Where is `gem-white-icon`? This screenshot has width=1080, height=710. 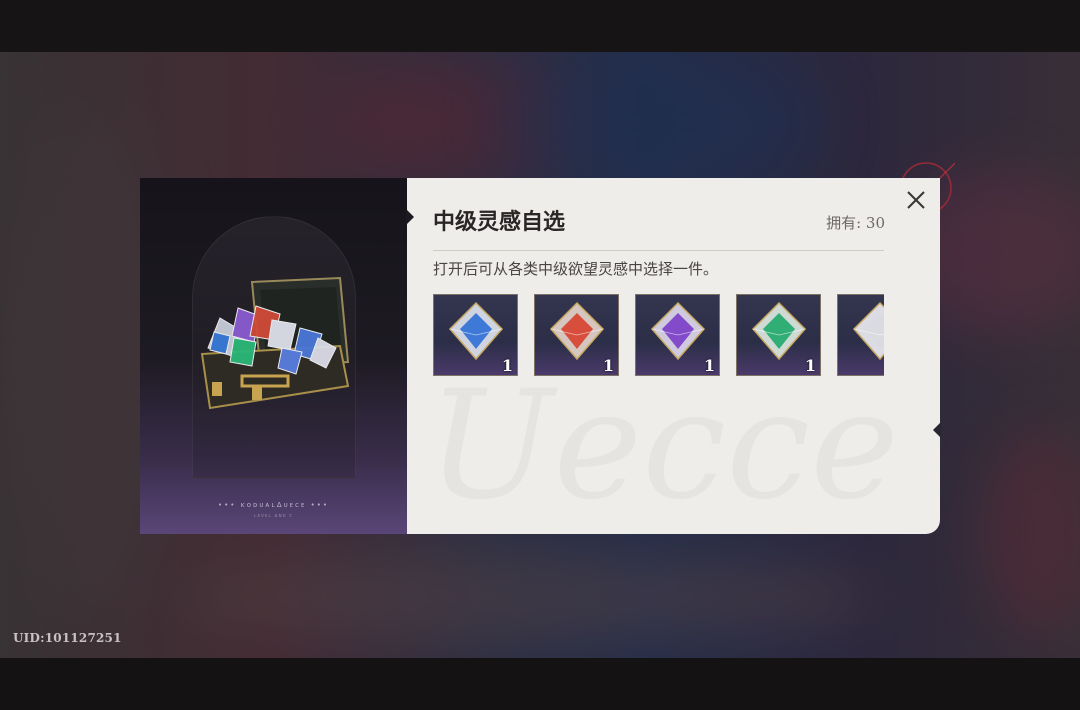
gem-white-icon is located at coordinates (868, 331).